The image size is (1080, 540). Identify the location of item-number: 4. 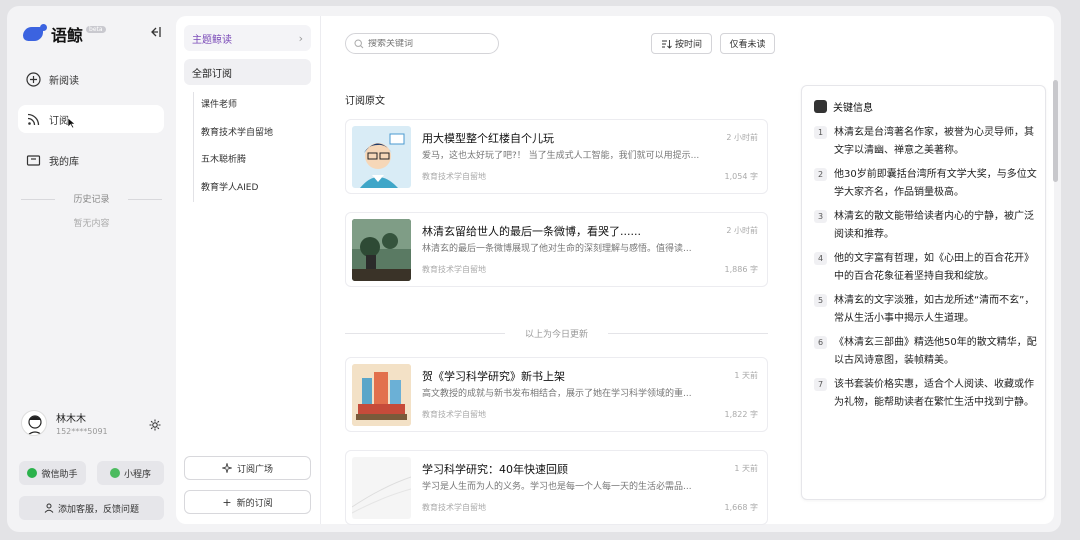
(820, 258).